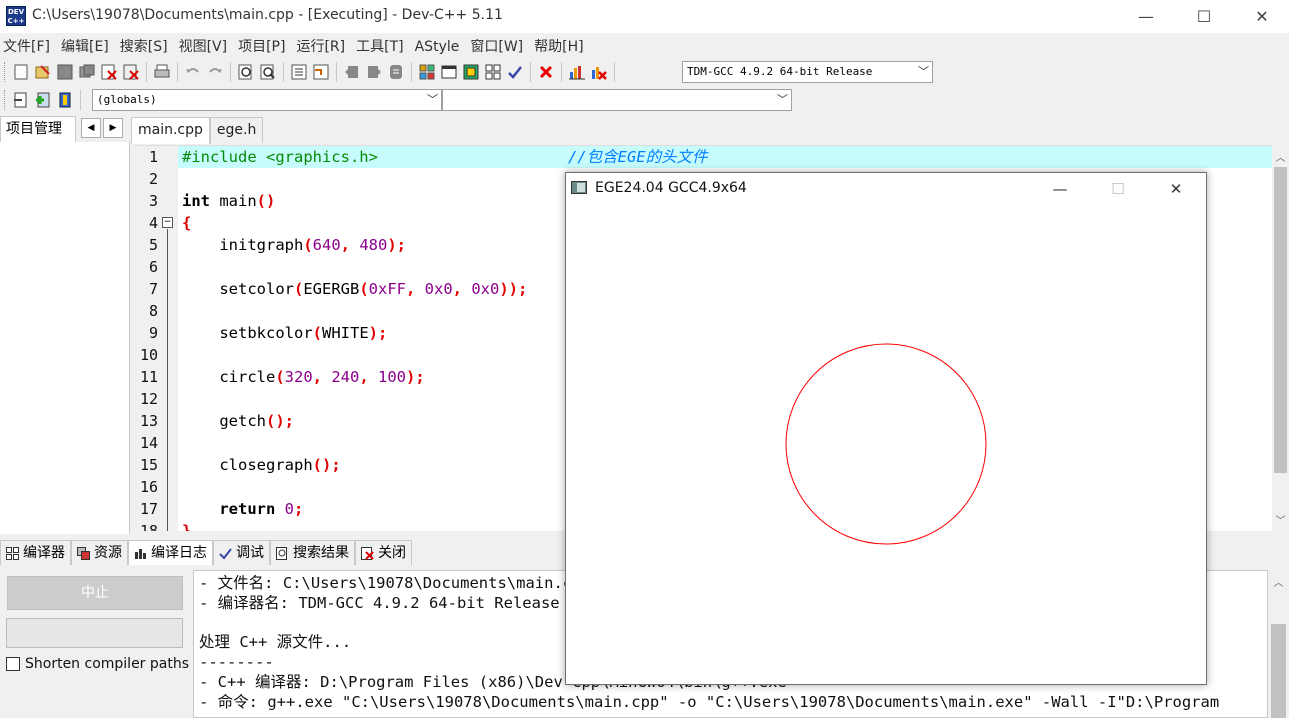  I want to click on menu-edit: 编辑[E], so click(87, 47).